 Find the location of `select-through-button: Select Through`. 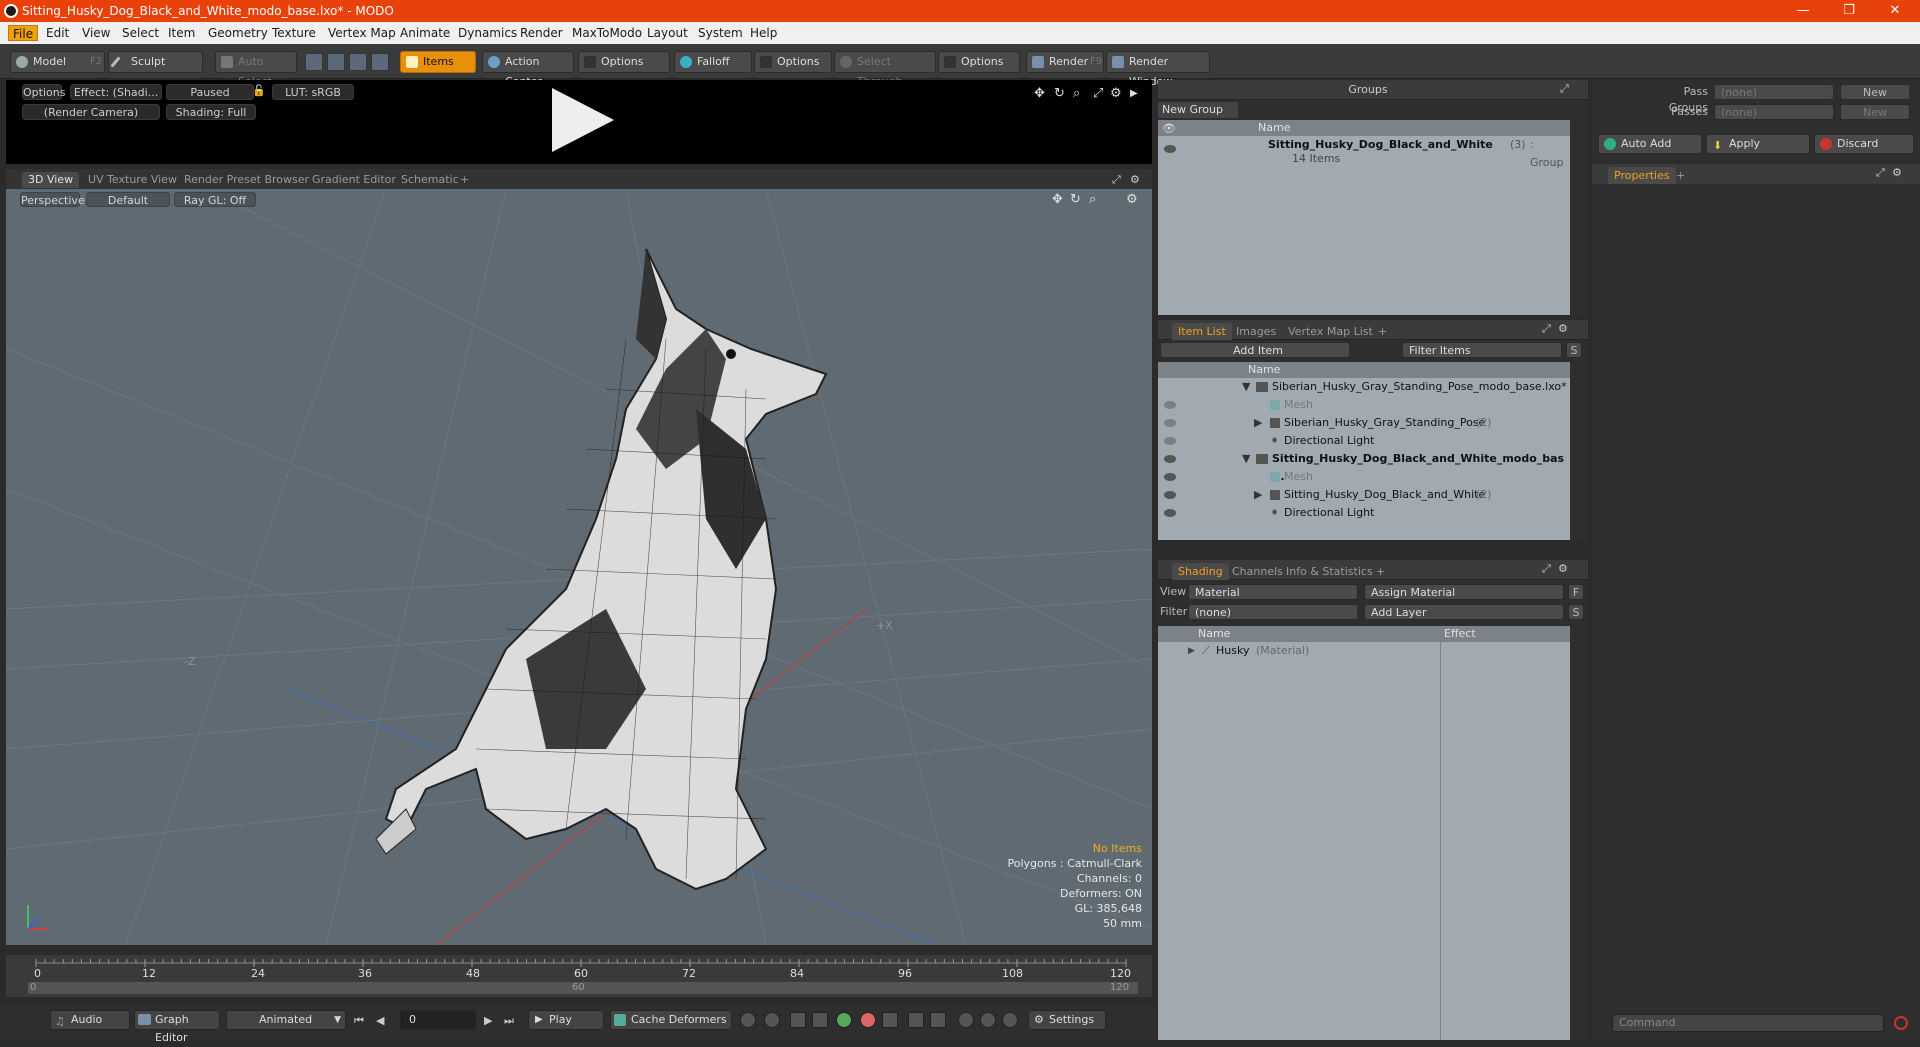

select-through-button: Select Through is located at coordinates (885, 69).